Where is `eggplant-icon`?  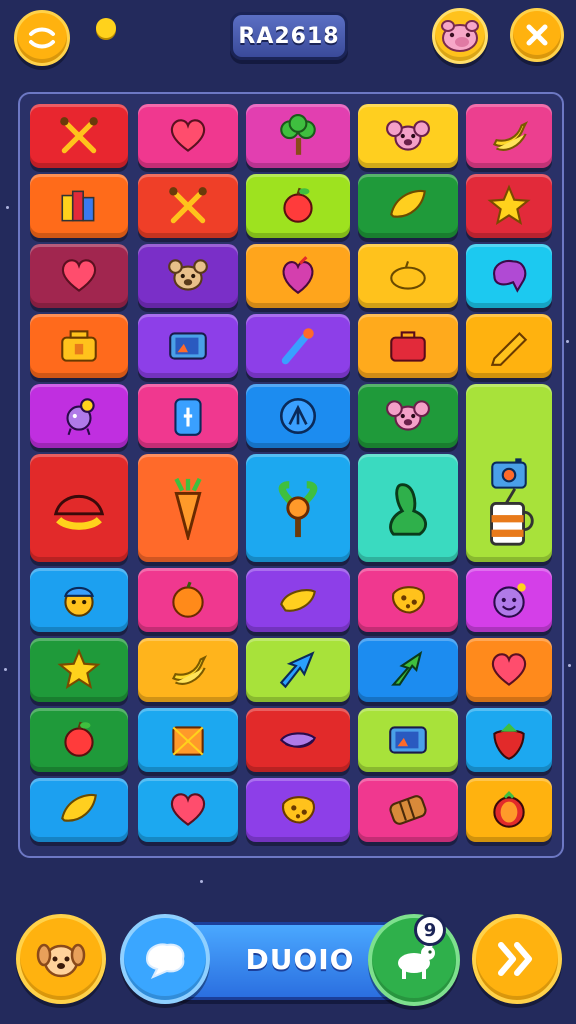
eggplant-icon is located at coordinates (297, 740).